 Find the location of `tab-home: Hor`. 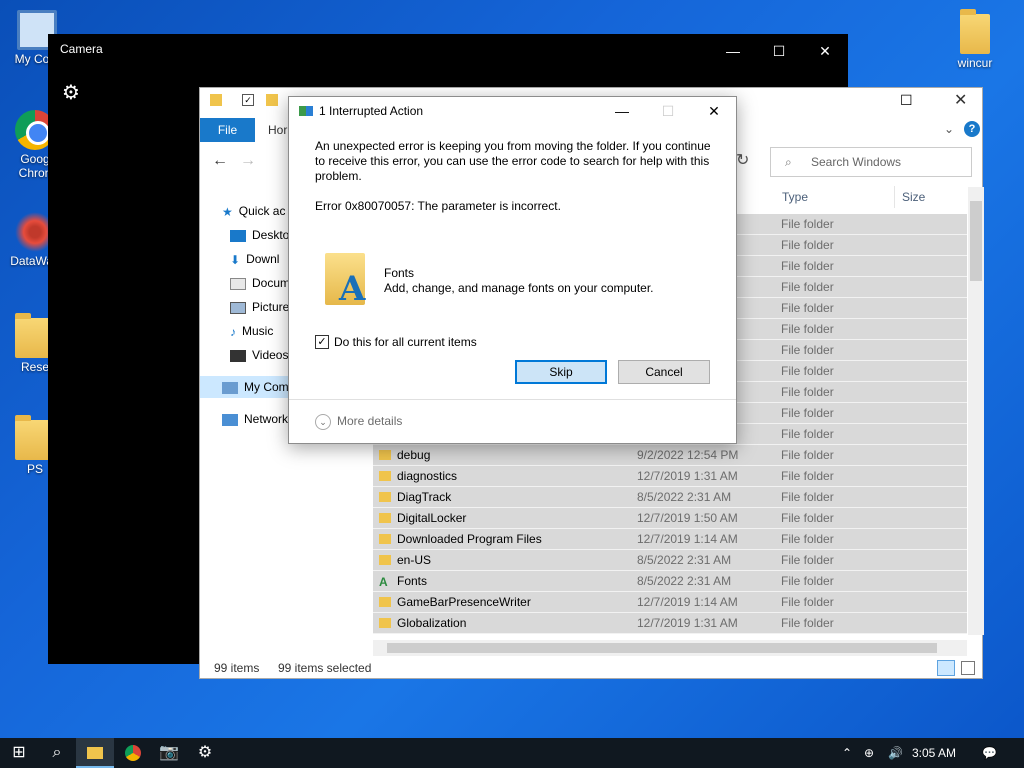

tab-home: Hor is located at coordinates (277, 130).